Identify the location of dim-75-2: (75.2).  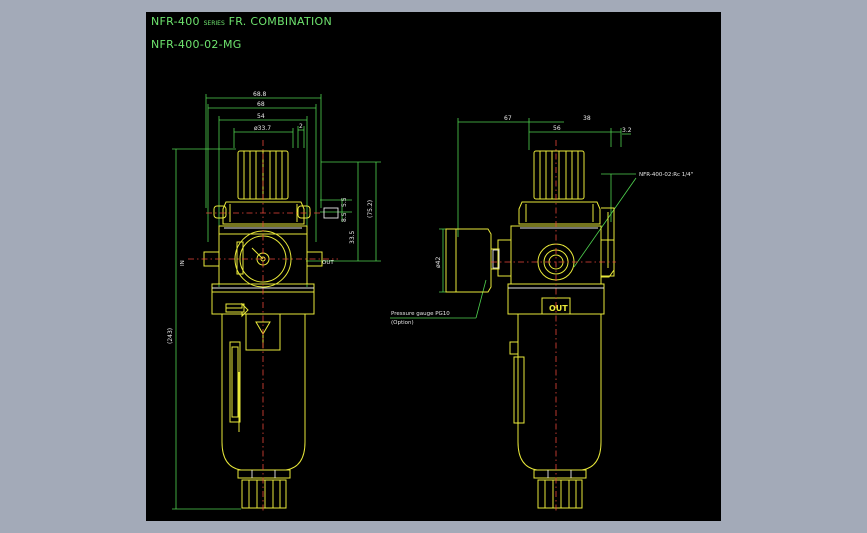
(370, 209).